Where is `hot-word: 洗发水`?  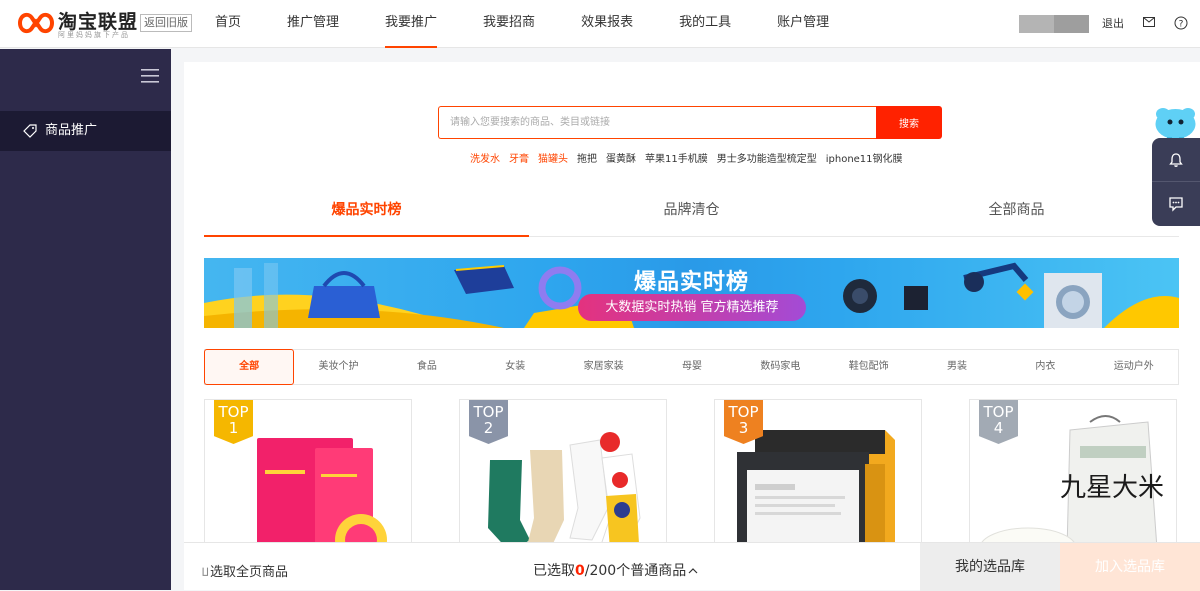 hot-word: 洗发水 is located at coordinates (485, 157).